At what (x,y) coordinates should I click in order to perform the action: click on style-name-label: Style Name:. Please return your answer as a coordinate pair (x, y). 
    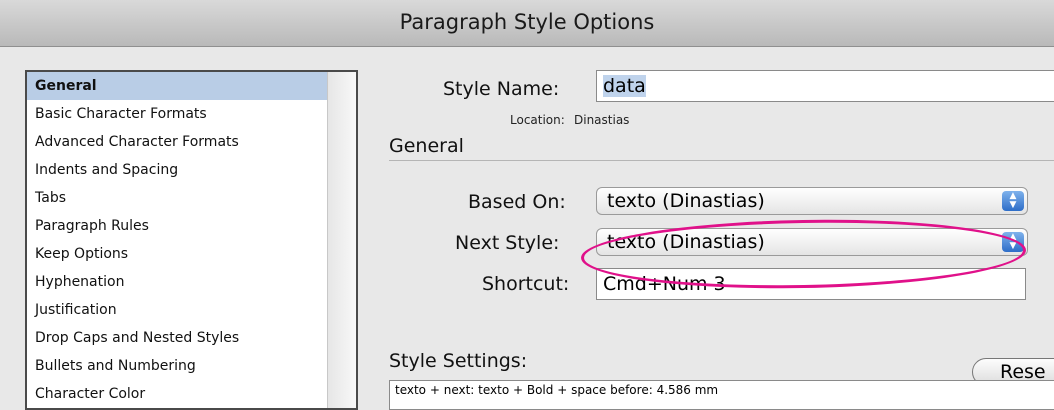
    Looking at the image, I should click on (501, 89).